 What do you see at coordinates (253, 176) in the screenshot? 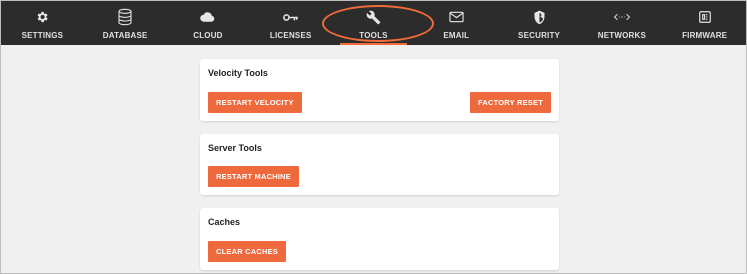
I see `restart-machine-button: RESTART MACHINE` at bounding box center [253, 176].